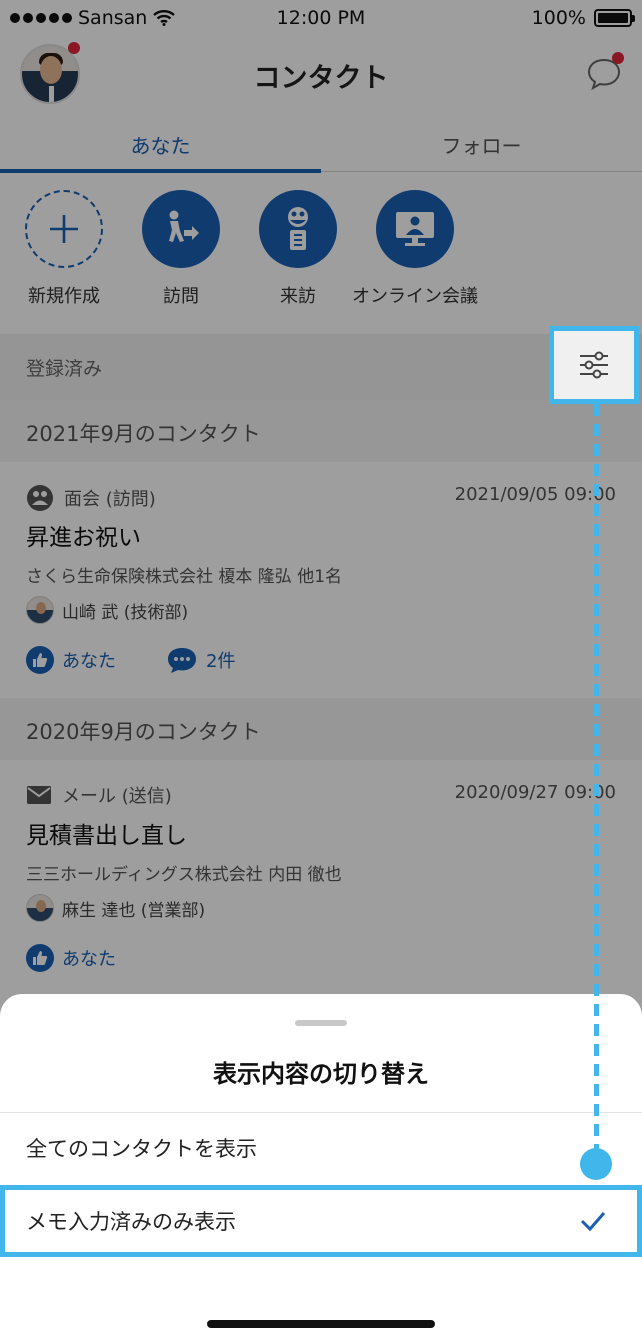 The image size is (642, 1342). Describe the element at coordinates (321, 1023) in the screenshot. I see `sheet-handle` at that location.